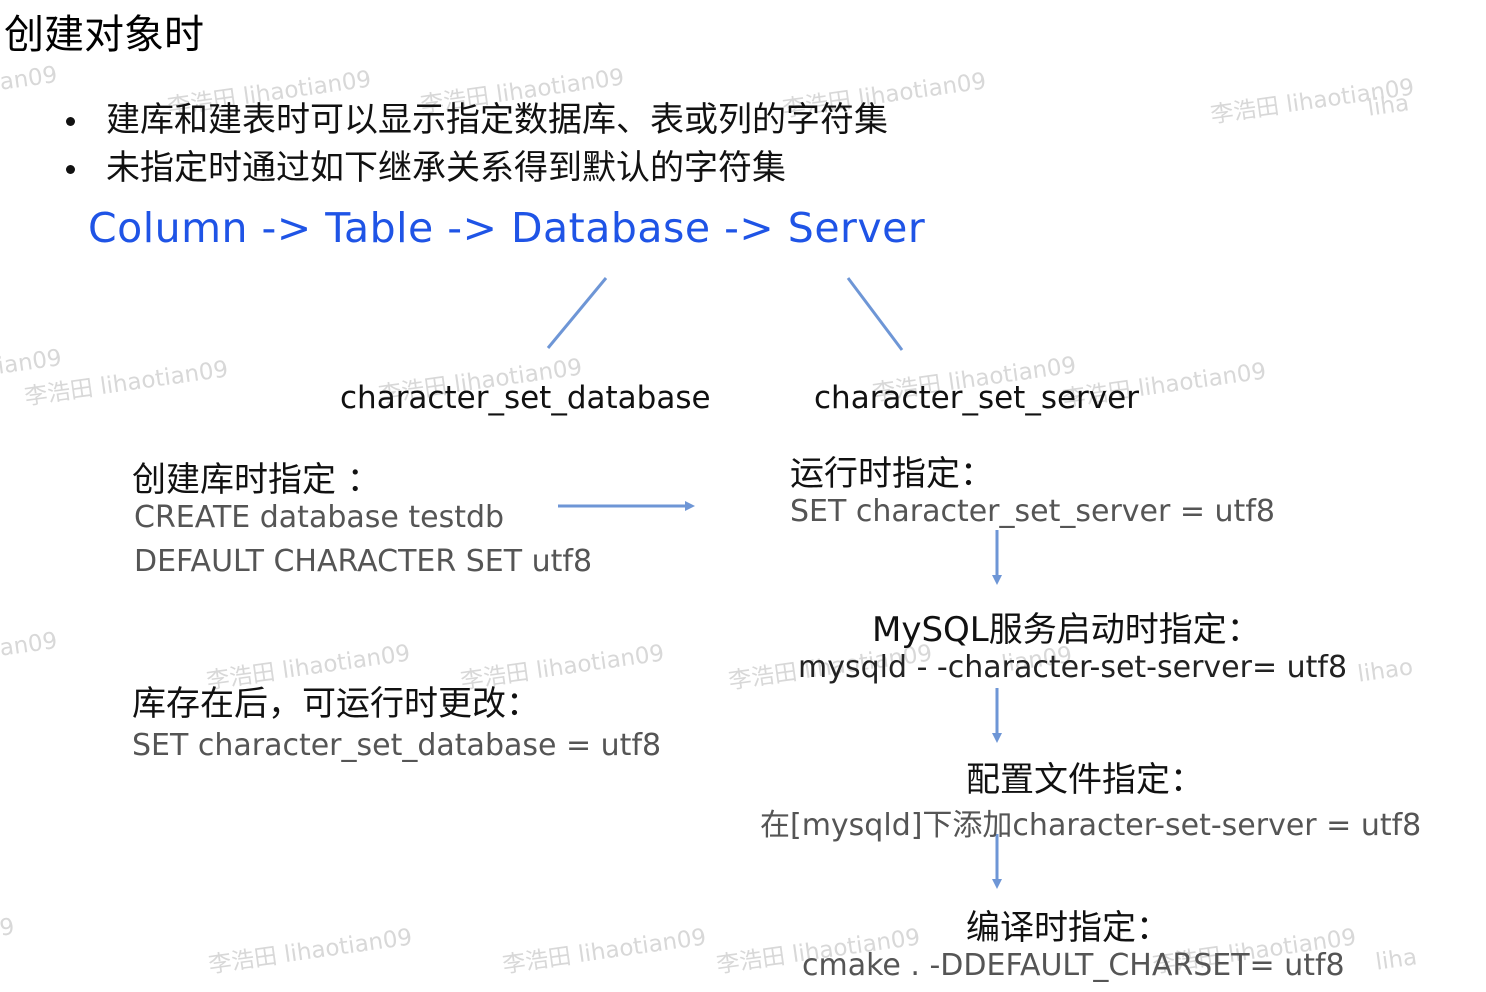 The height and width of the screenshot is (992, 1486). What do you see at coordinates (525, 398) in the screenshot?
I see `character-set-database-label: character_set_database` at bounding box center [525, 398].